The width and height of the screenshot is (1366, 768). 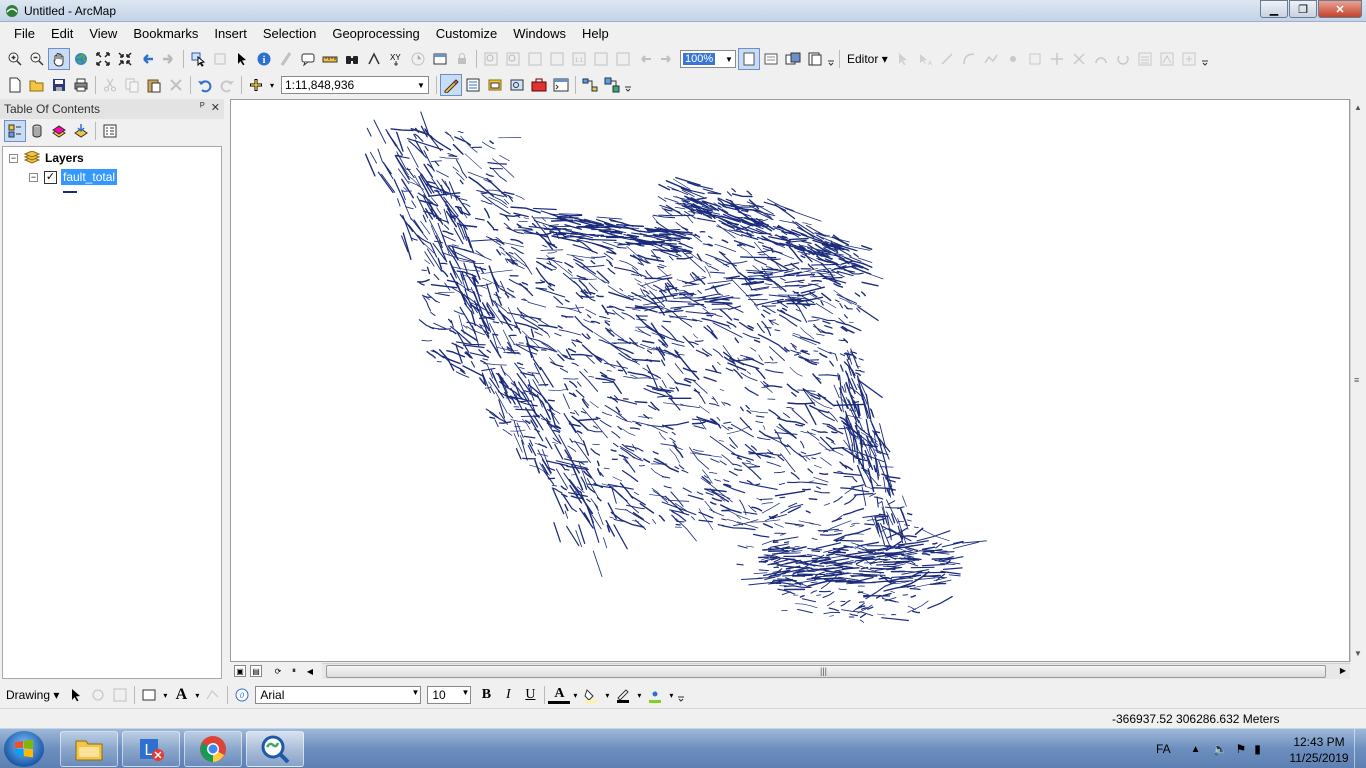 I want to click on network-icon: ▮, so click(x=1257, y=749).